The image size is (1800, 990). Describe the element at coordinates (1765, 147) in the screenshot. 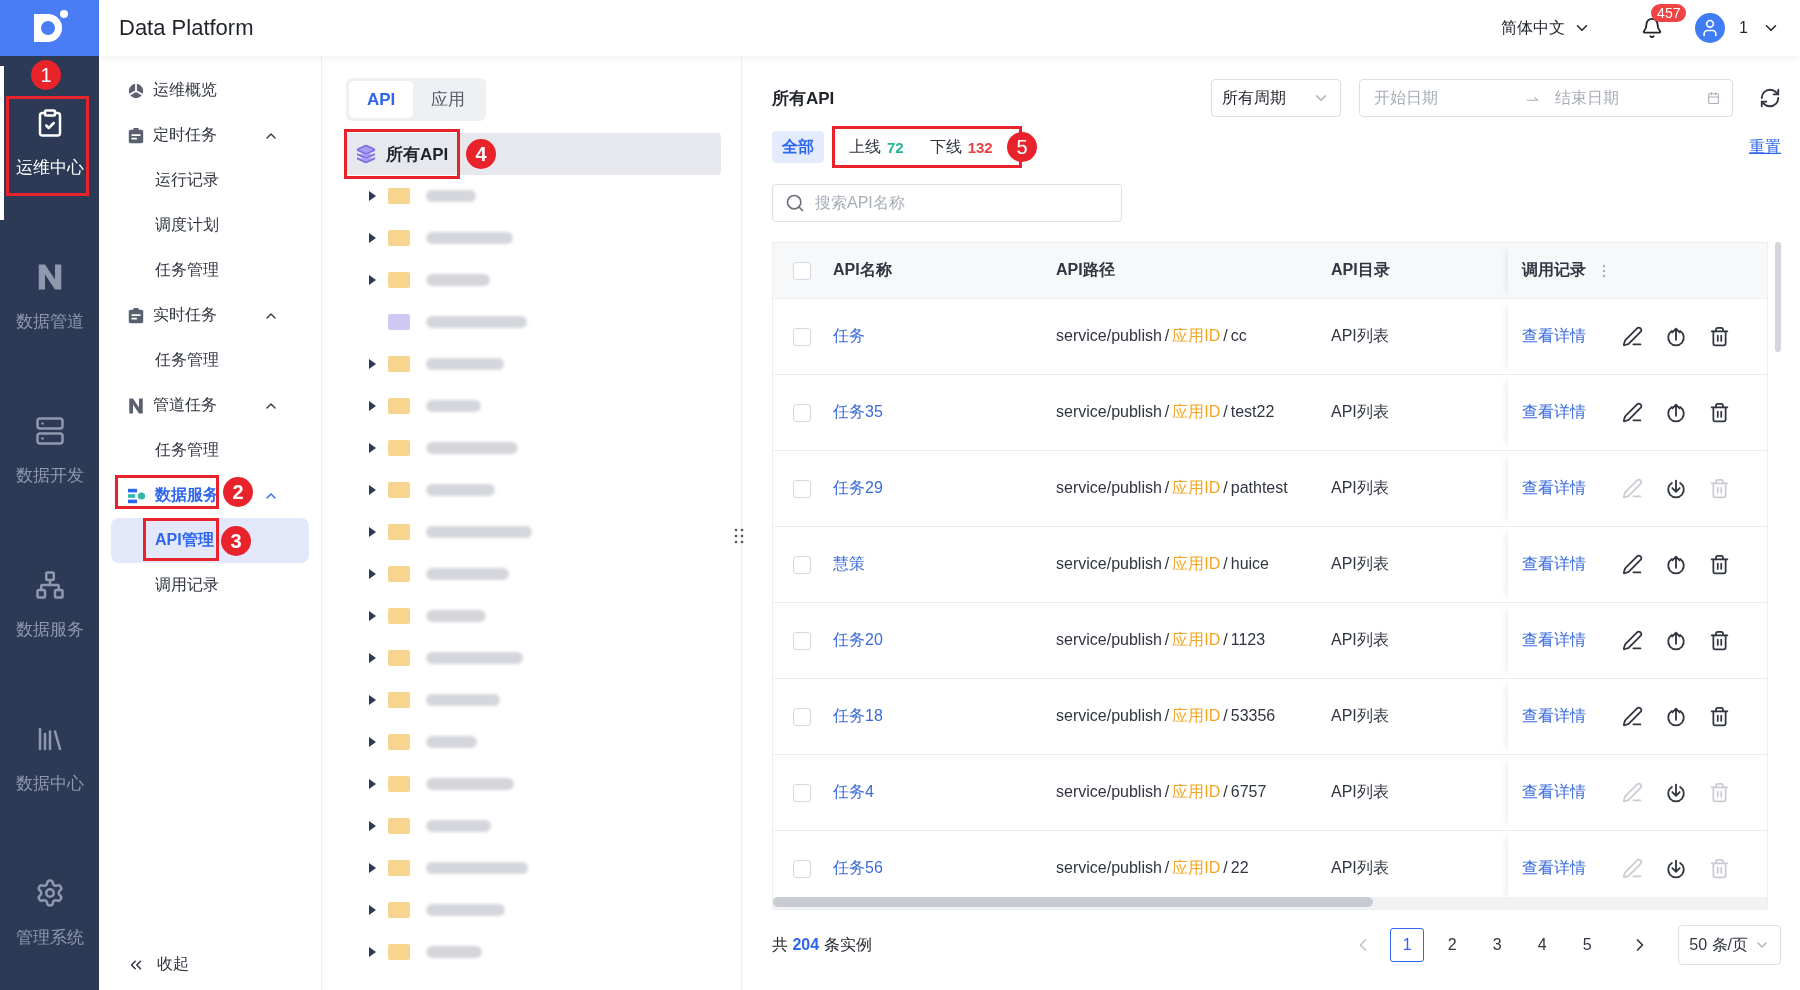

I see `reset-link: 重置` at that location.